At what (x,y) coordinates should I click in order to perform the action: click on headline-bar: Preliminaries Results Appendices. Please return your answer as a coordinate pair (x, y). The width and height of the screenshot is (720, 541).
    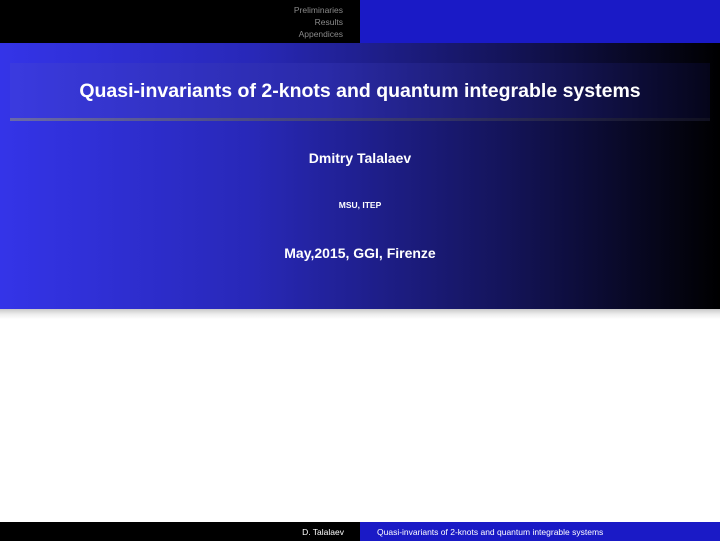
    Looking at the image, I should click on (360, 21).